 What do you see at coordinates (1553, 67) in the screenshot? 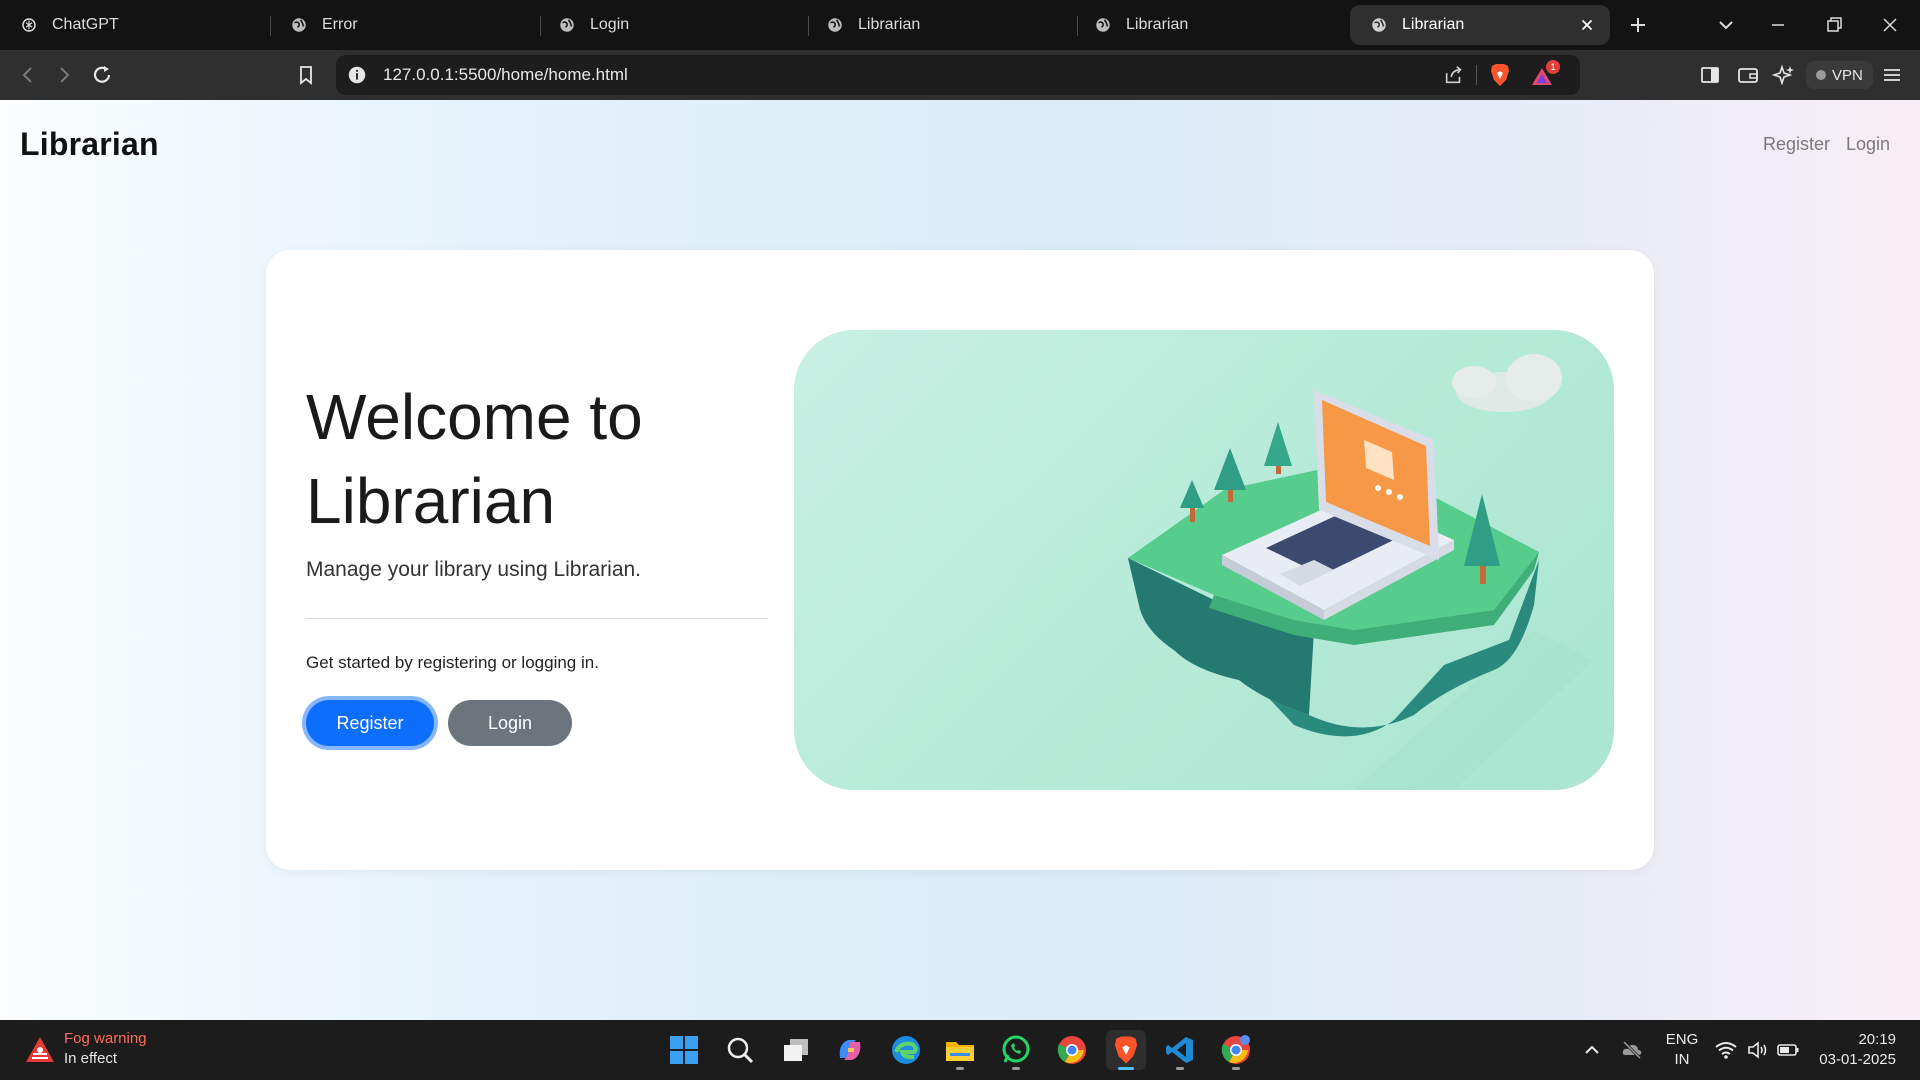
I see `rewards-badge: 1` at bounding box center [1553, 67].